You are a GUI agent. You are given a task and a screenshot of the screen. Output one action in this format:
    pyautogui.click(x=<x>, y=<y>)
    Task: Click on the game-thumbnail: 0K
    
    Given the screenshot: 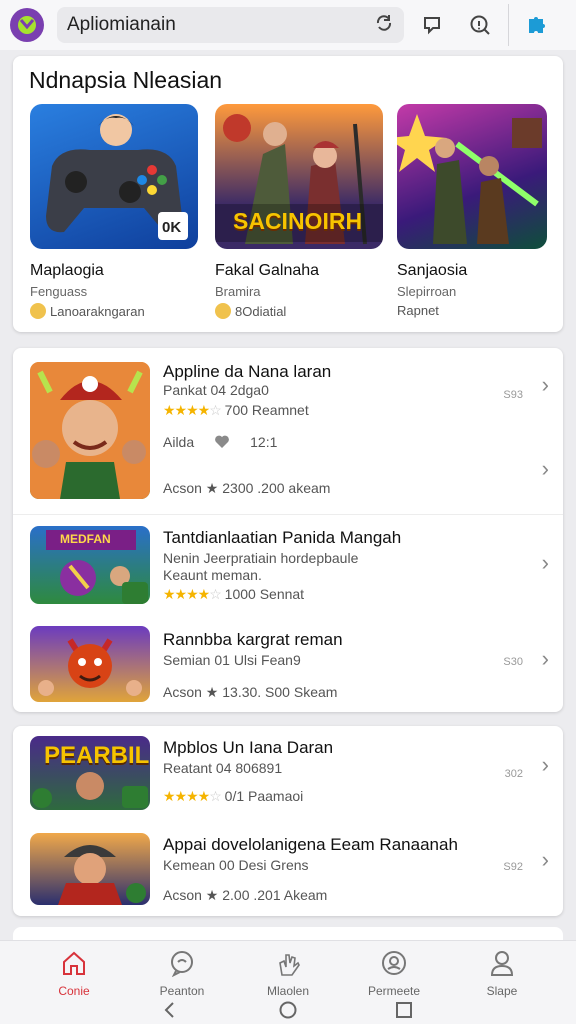 What is the action you would take?
    pyautogui.click(x=114, y=176)
    